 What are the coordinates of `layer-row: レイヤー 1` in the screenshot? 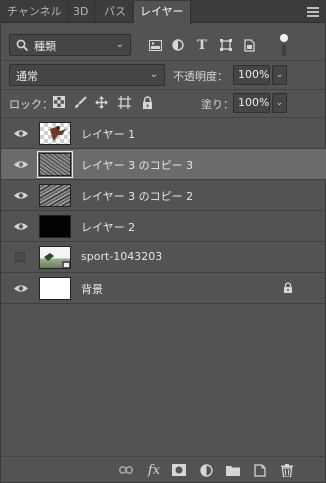 It's located at (163, 133).